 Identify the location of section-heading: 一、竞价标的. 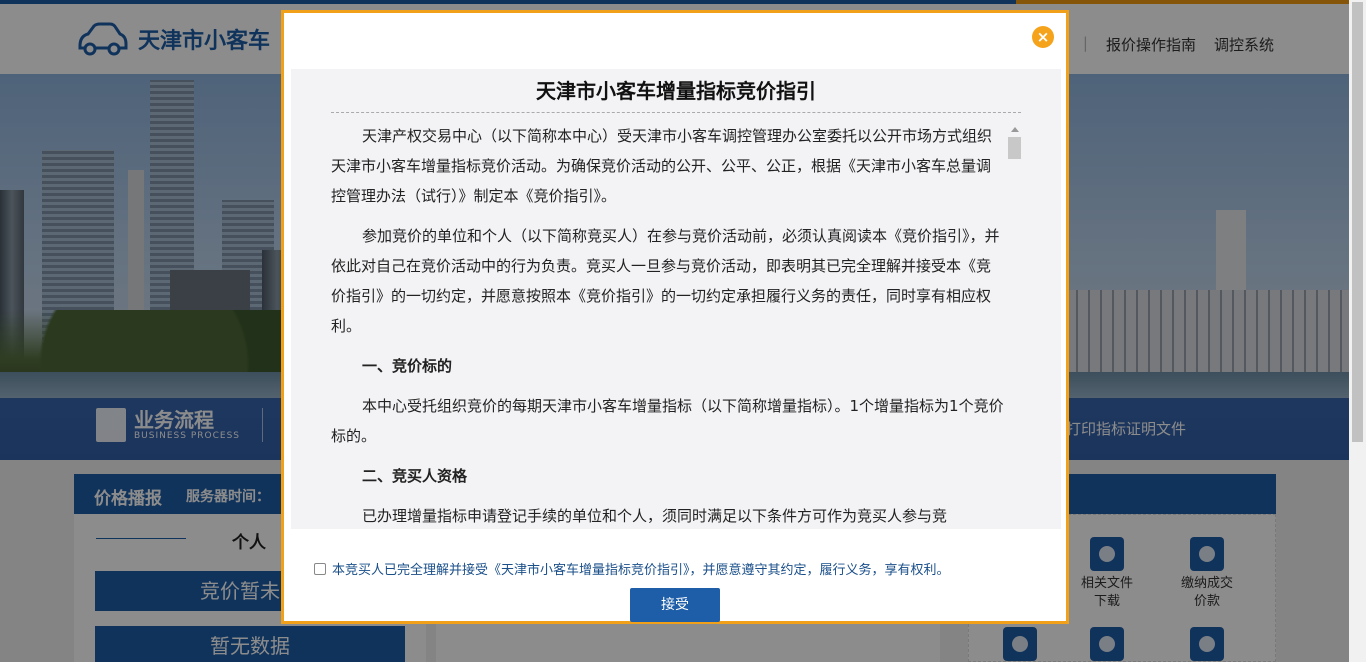
(407, 366).